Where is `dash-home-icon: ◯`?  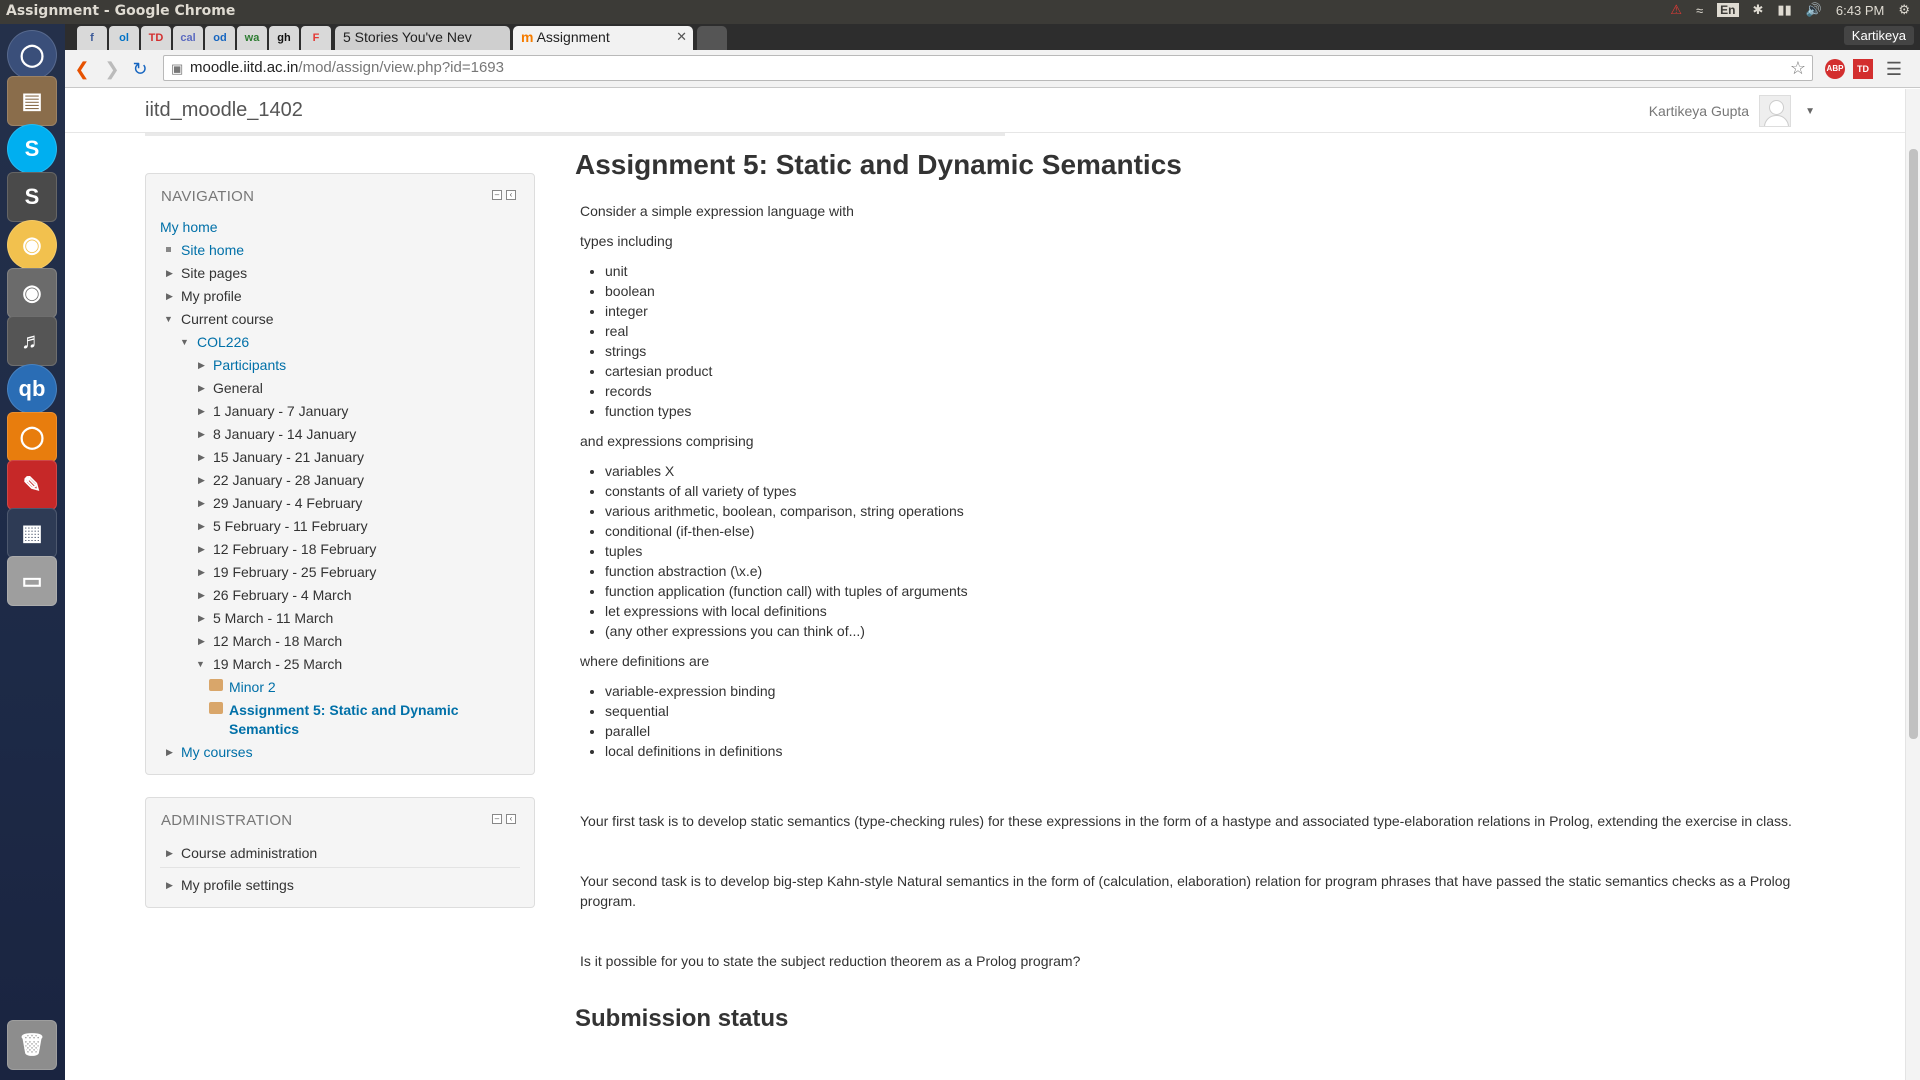
dash-home-icon: ◯ is located at coordinates (32, 55).